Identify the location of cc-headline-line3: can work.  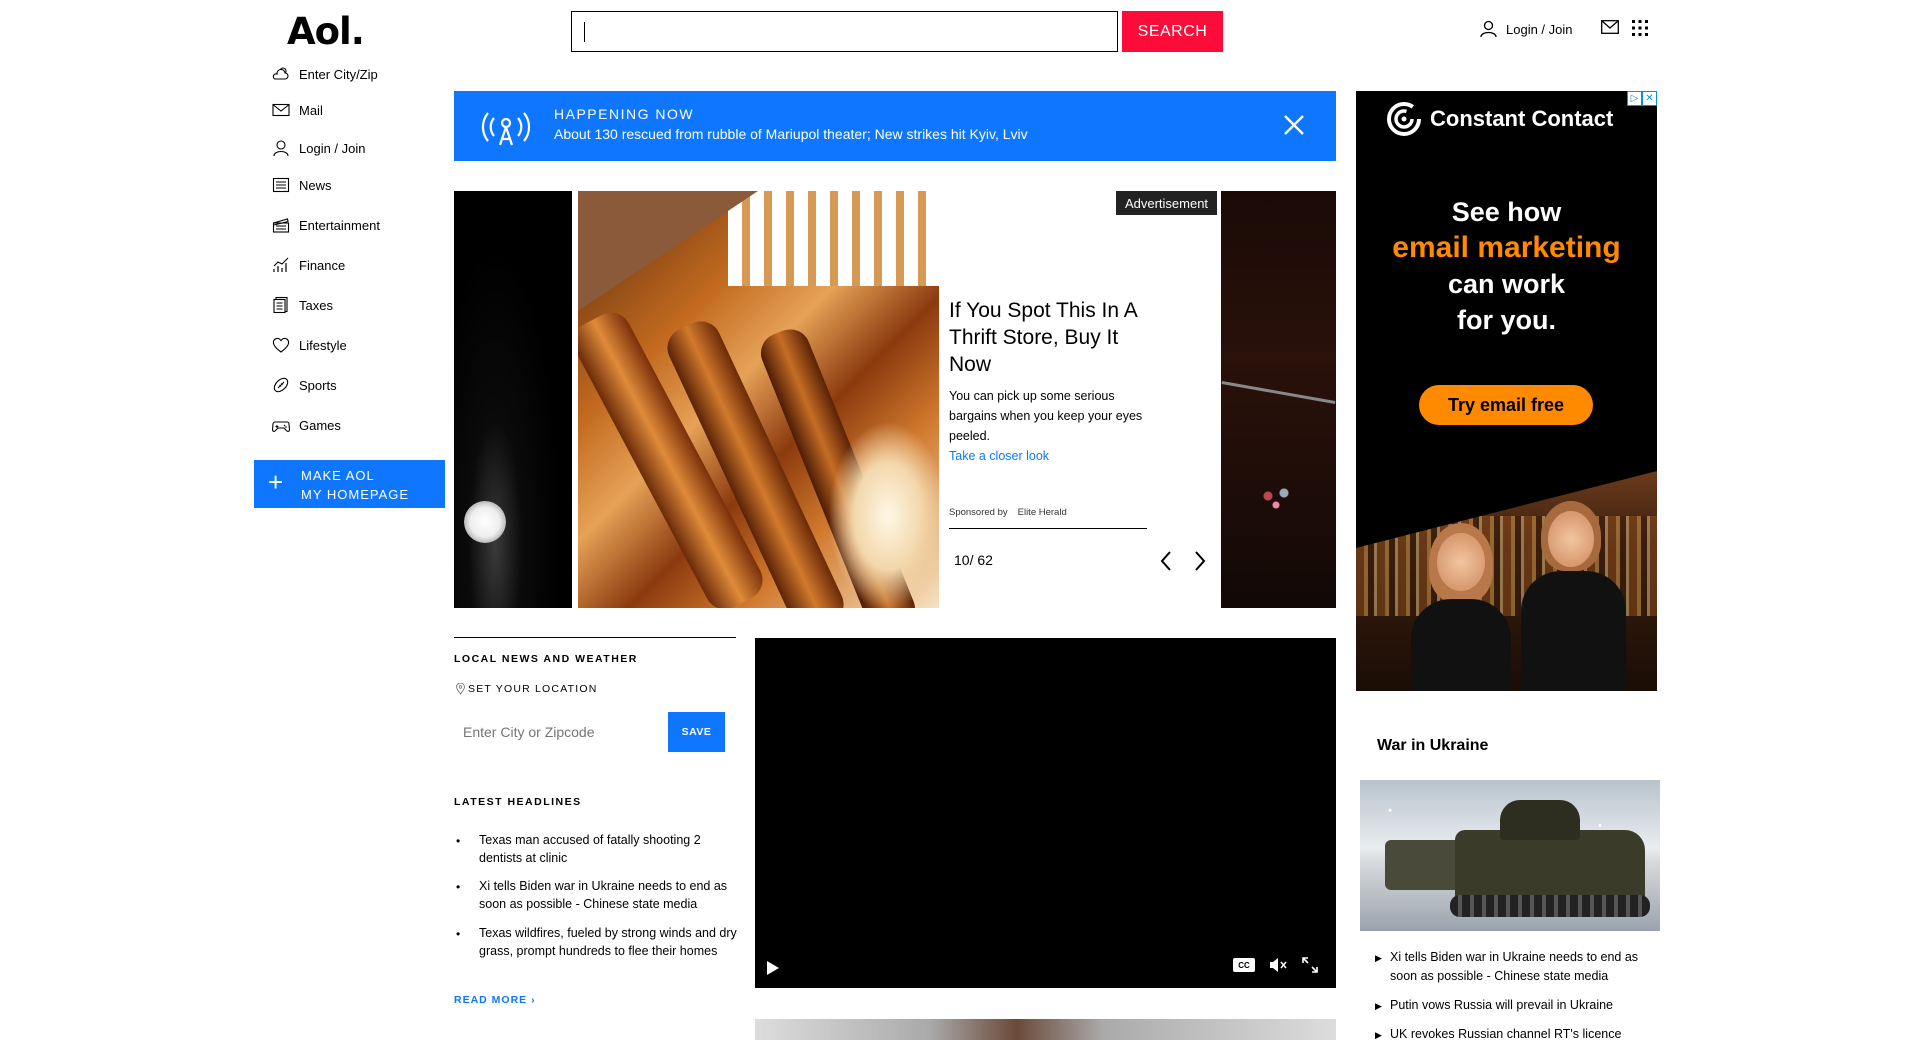
(1506, 284).